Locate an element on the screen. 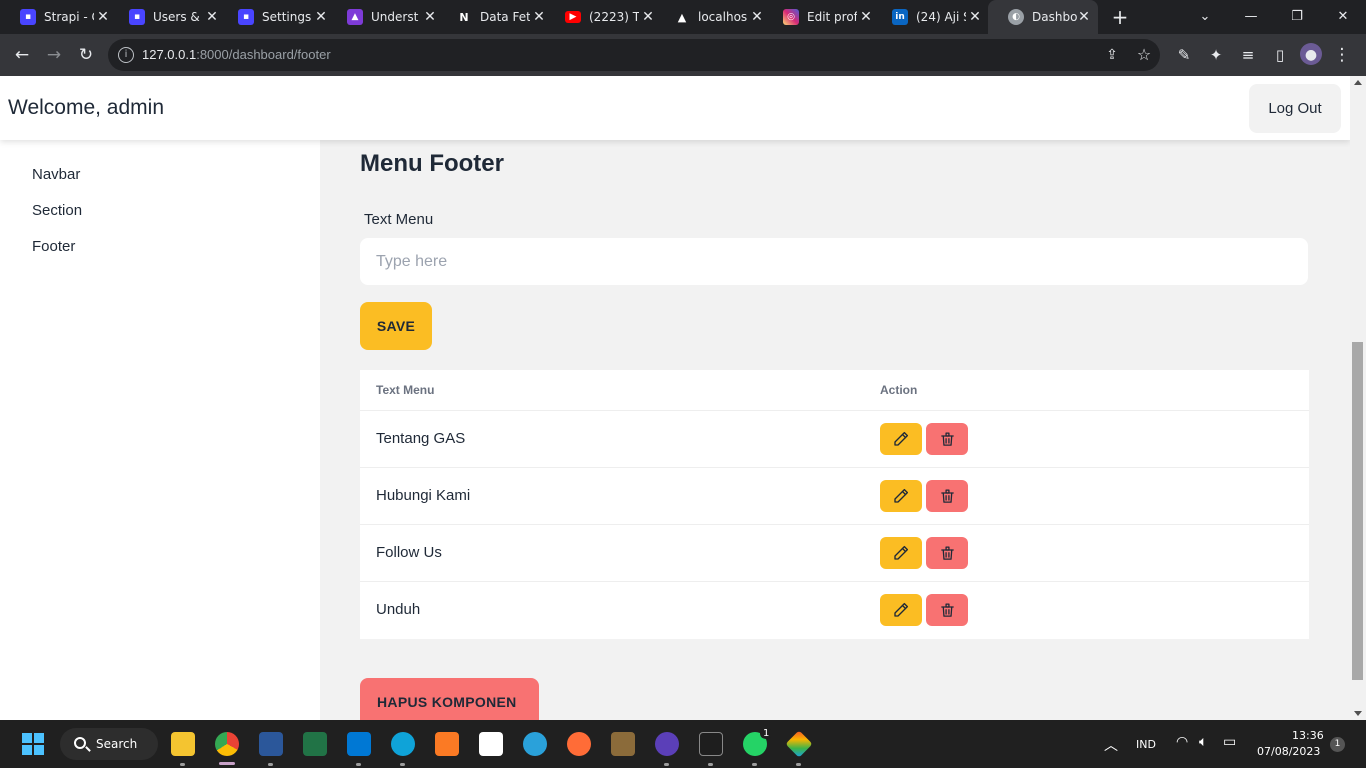 This screenshot has width=1366, height=768. page-scrollbar is located at coordinates (1358, 398).